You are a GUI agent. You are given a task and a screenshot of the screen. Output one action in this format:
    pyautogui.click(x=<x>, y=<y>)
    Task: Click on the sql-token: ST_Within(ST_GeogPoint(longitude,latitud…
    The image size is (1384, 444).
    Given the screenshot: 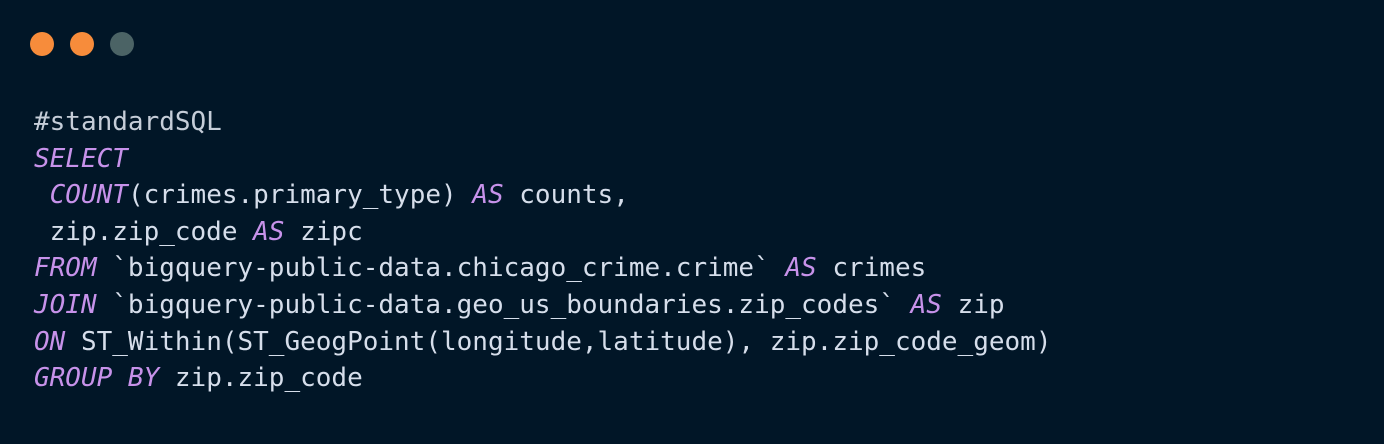 What is the action you would take?
    pyautogui.click(x=558, y=341)
    